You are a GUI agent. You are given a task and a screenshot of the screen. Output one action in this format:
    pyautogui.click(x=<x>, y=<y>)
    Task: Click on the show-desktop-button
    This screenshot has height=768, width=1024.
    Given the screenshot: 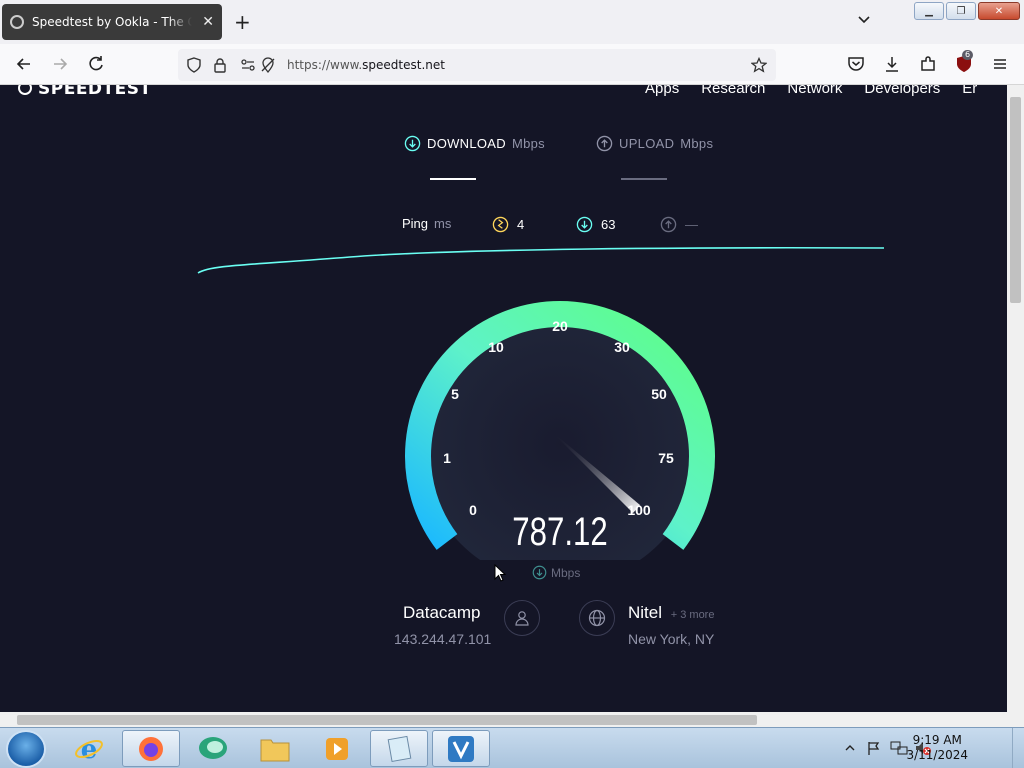 What is the action you would take?
    pyautogui.click(x=1018, y=748)
    